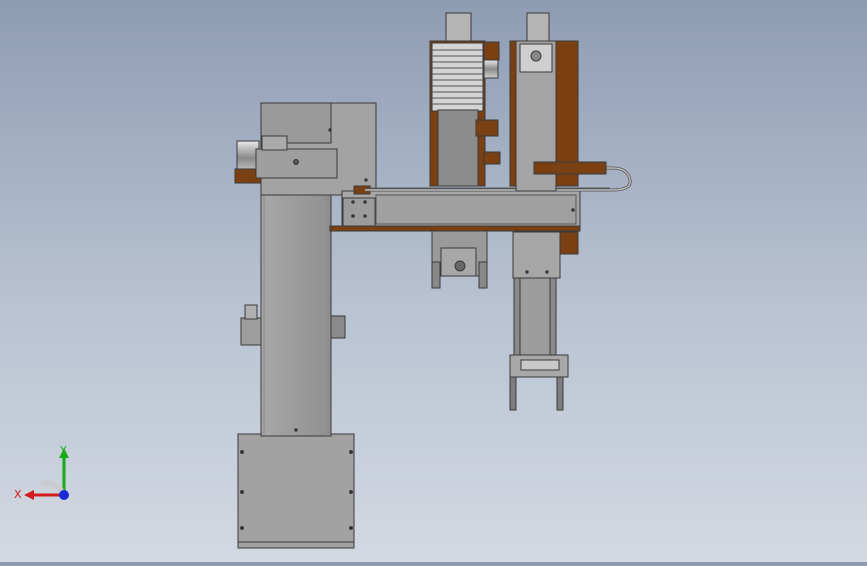 The image size is (867, 566). What do you see at coordinates (41, 472) in the screenshot?
I see `axis-triad: Y X` at bounding box center [41, 472].